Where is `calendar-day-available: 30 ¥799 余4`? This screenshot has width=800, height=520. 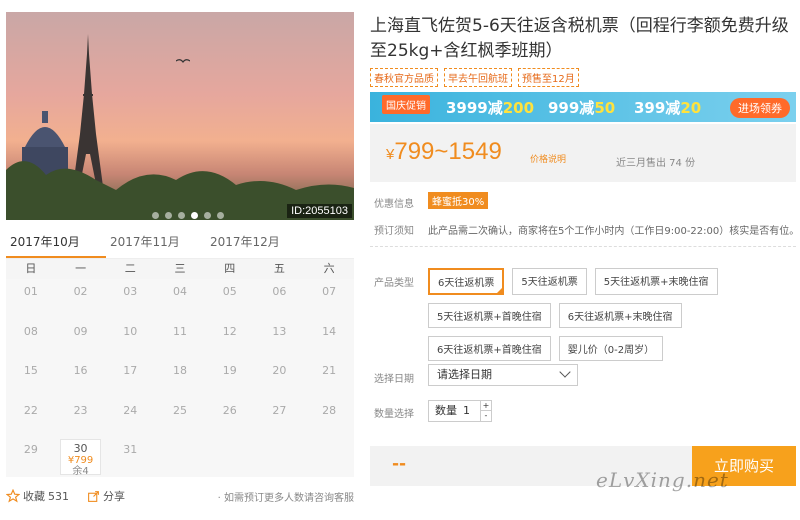
calendar-day-available: 30 ¥799 余4 is located at coordinates (80, 458).